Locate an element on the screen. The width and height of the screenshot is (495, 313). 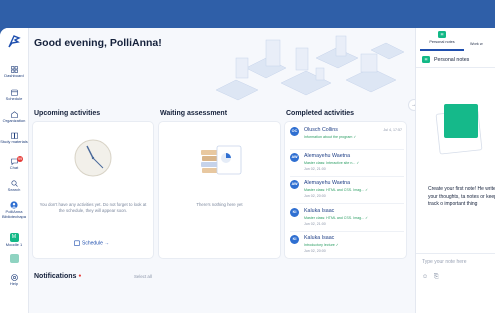
sidebar-item-label: Study materials is located at coordinates (14, 141).